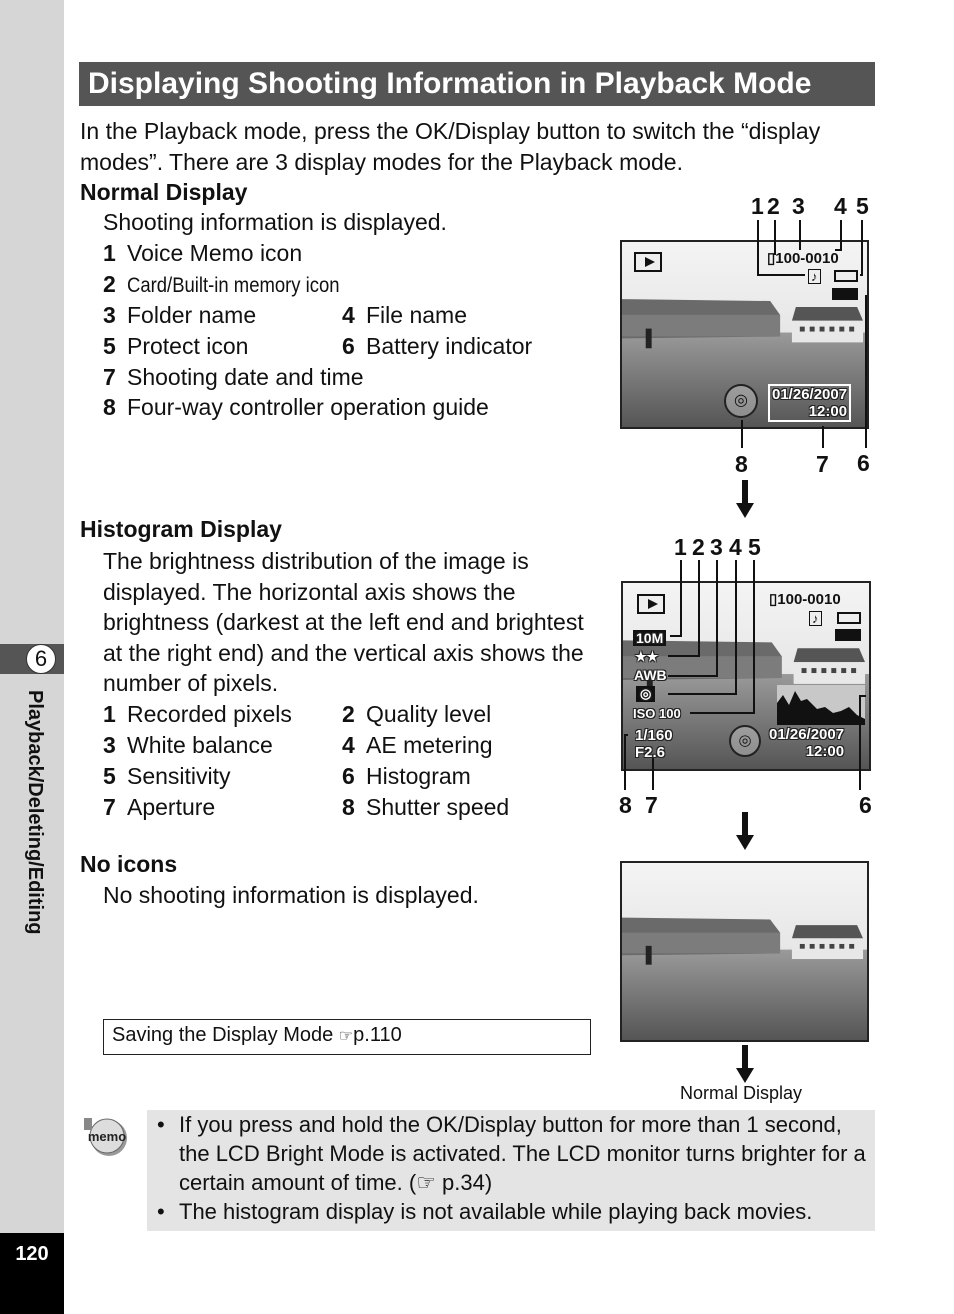  I want to click on memo-icon: memo, so click(106, 1136).